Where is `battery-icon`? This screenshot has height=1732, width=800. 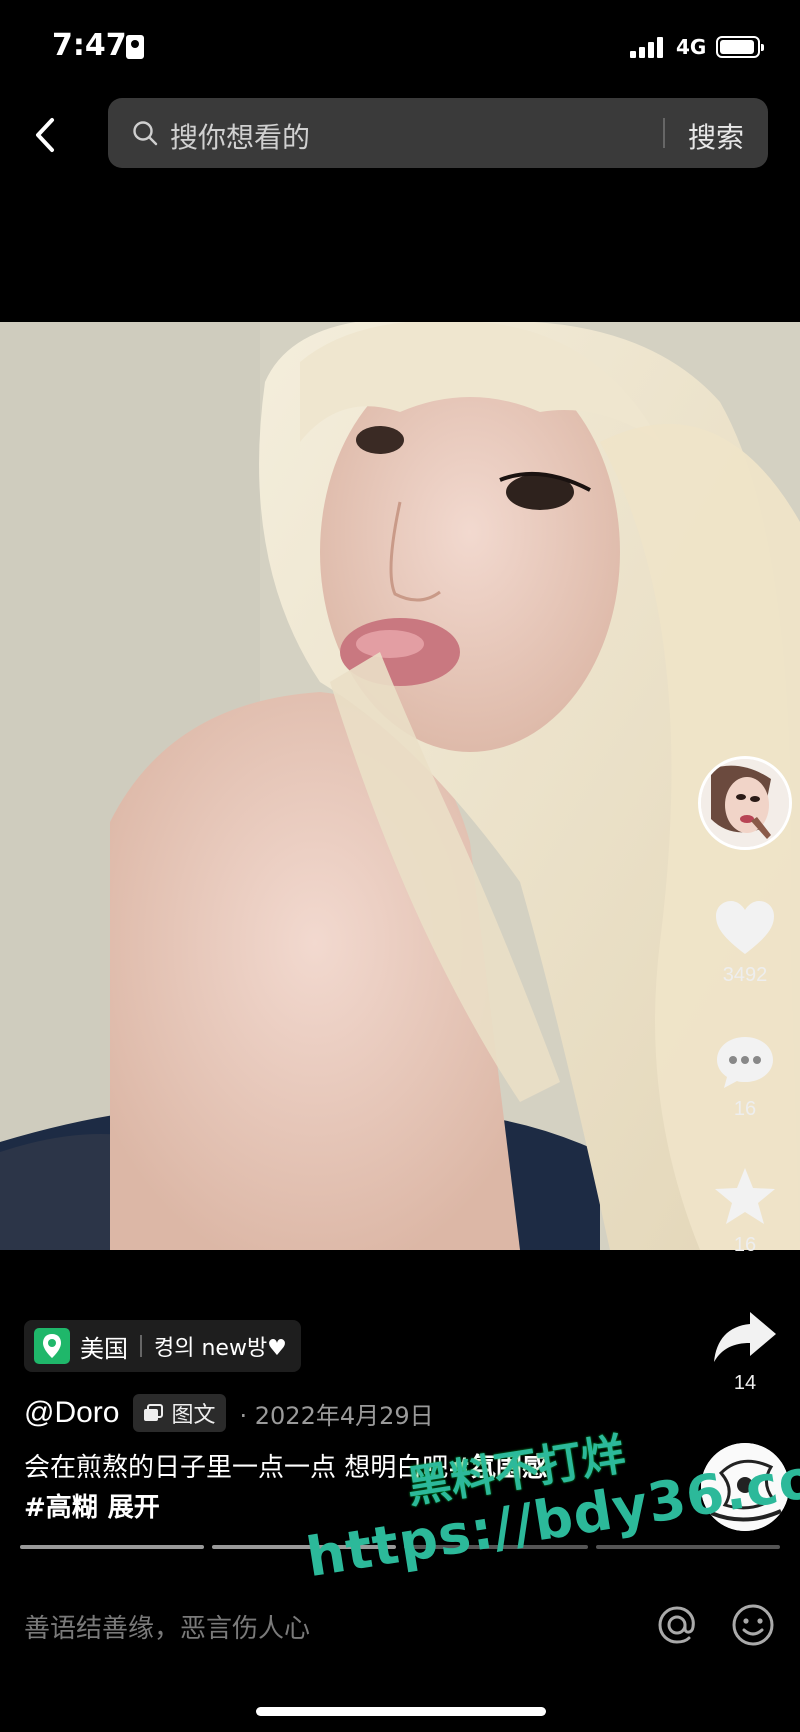 battery-icon is located at coordinates (740, 47).